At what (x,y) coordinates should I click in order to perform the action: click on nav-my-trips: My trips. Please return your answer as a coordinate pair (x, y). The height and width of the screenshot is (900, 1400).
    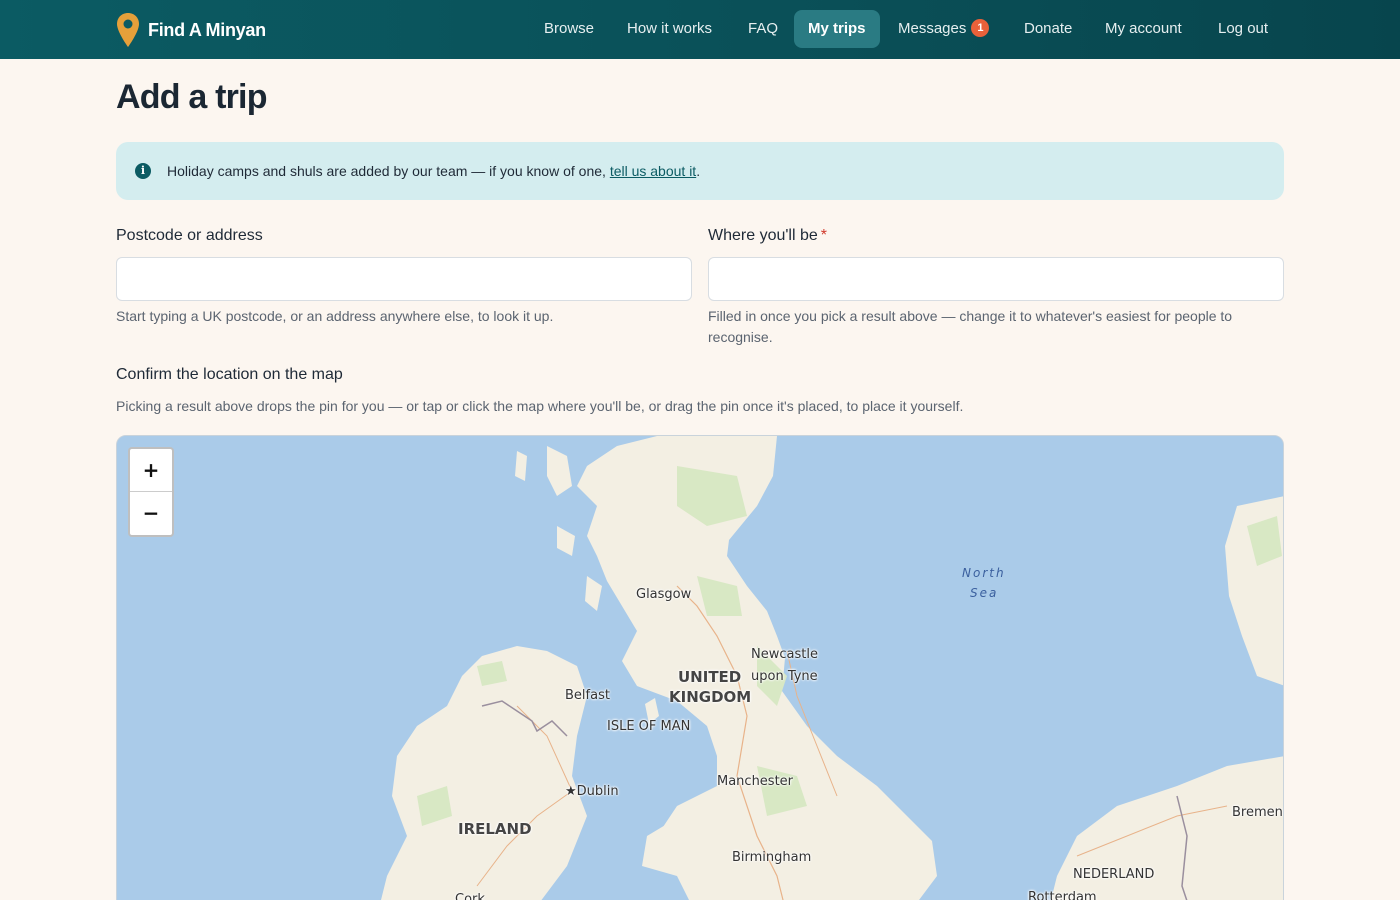
    Looking at the image, I should click on (837, 29).